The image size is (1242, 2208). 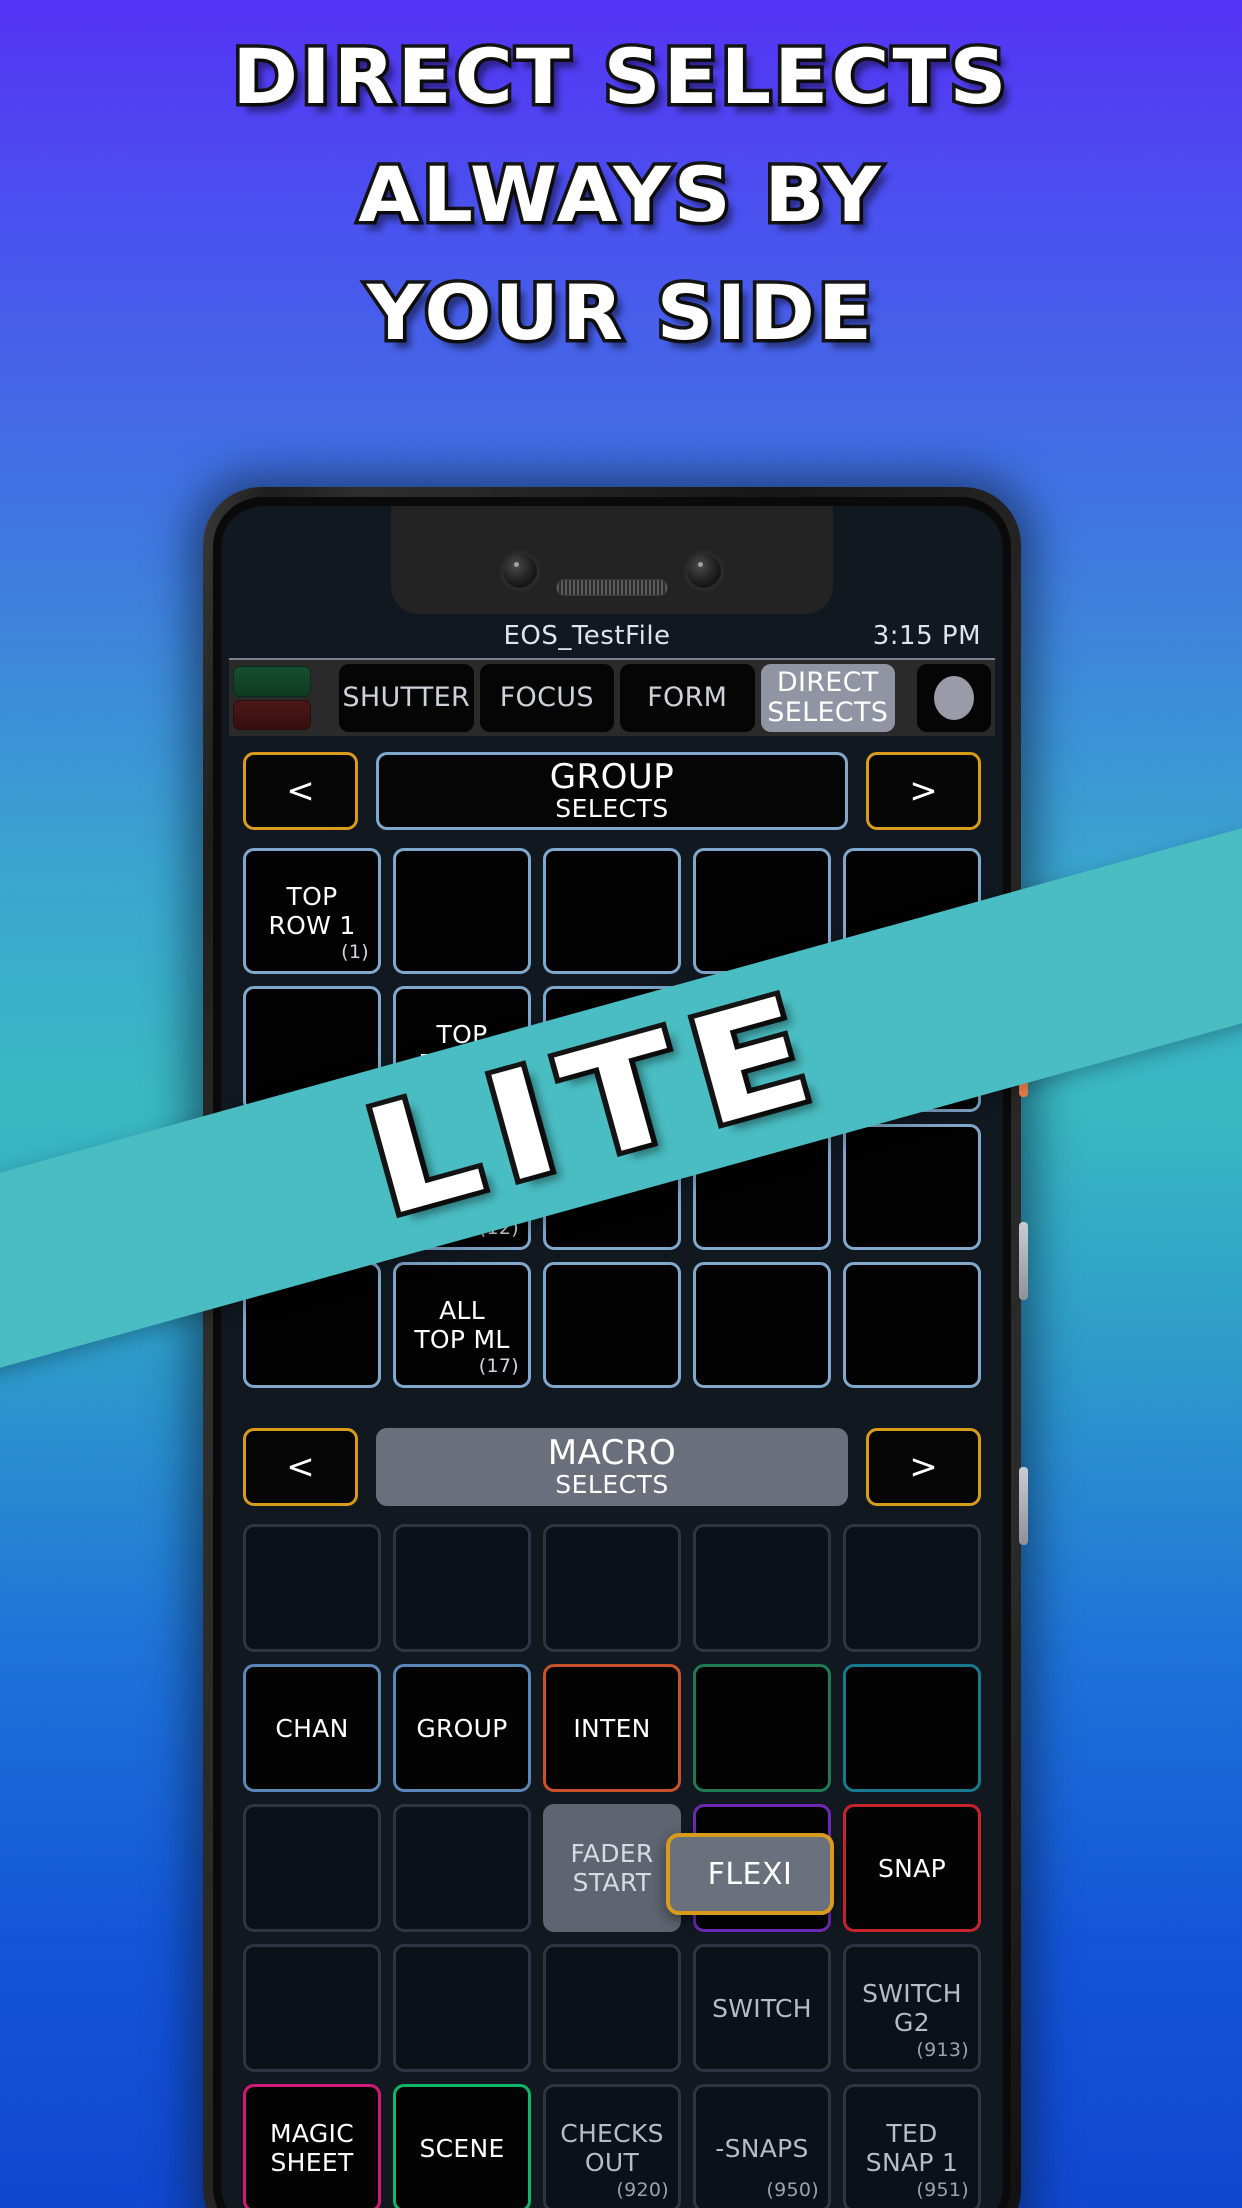 I want to click on macro-cell-label: SWITCH, so click(x=762, y=2008).